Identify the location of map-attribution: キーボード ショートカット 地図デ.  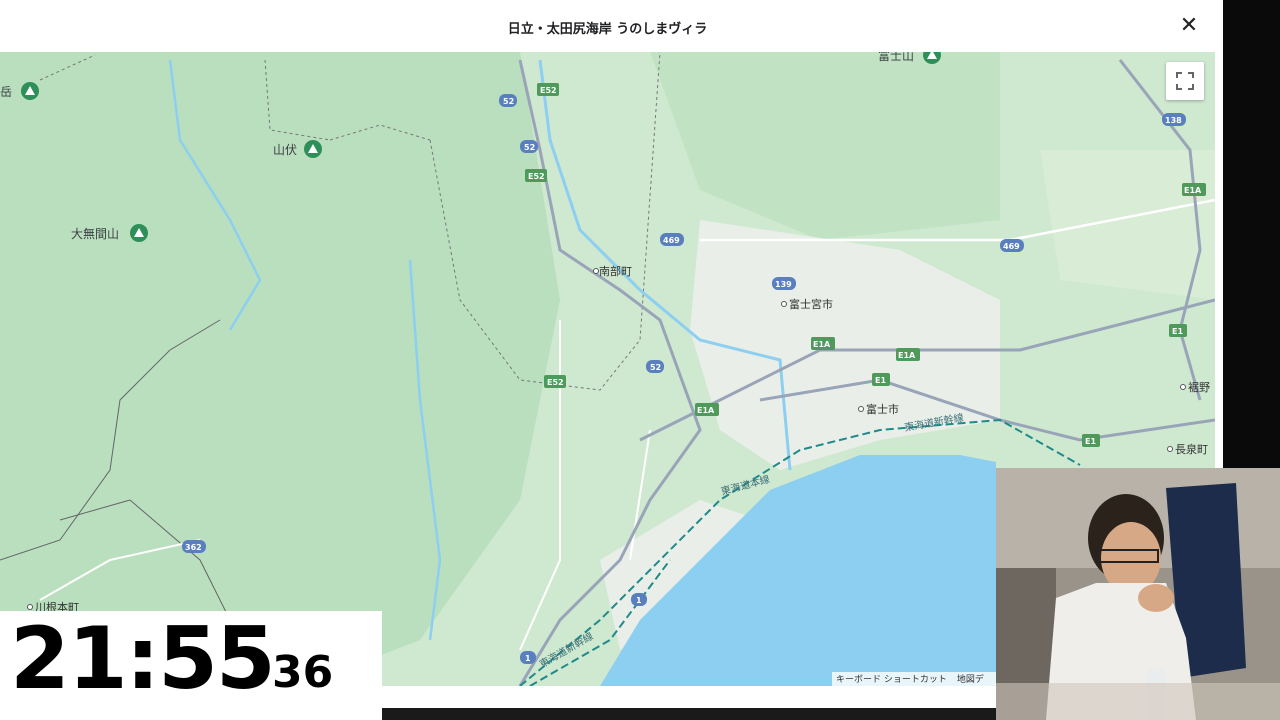
(915, 679).